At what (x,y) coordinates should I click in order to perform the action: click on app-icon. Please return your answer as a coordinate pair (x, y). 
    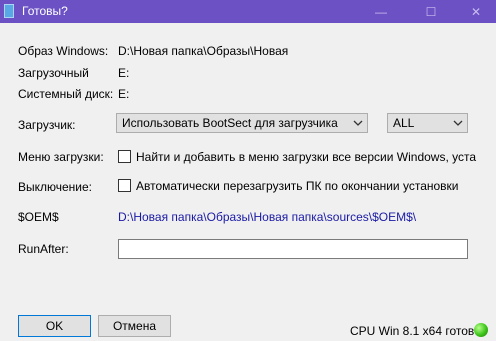
    Looking at the image, I should click on (9, 11).